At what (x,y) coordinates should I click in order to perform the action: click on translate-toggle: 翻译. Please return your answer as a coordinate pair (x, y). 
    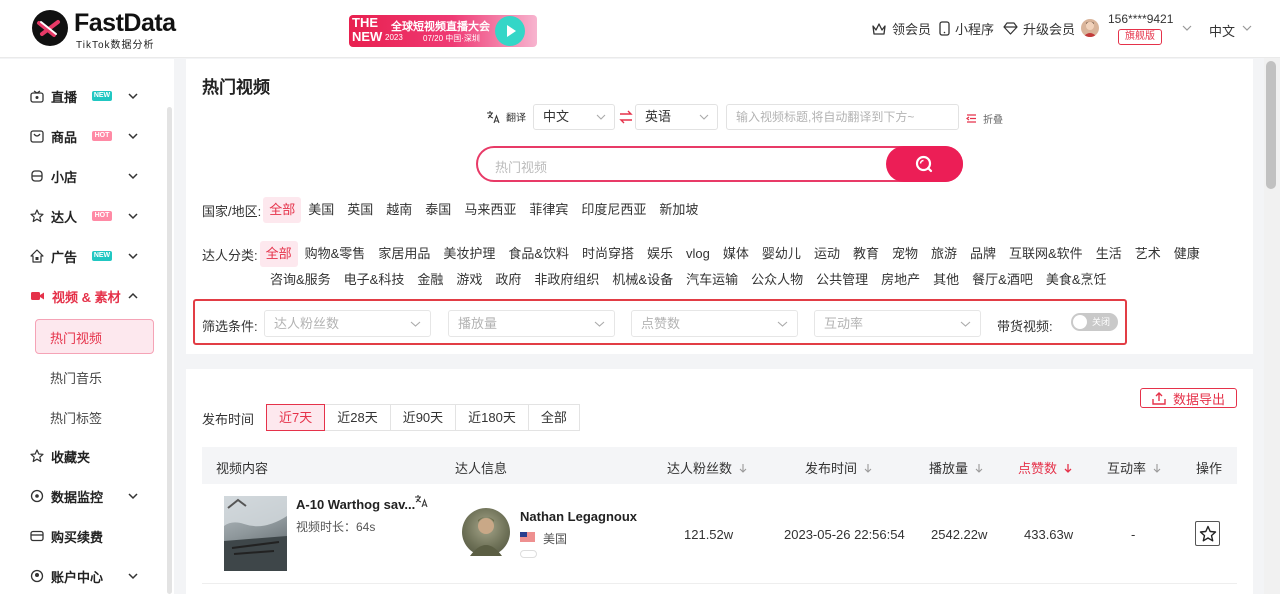
    Looking at the image, I should click on (506, 116).